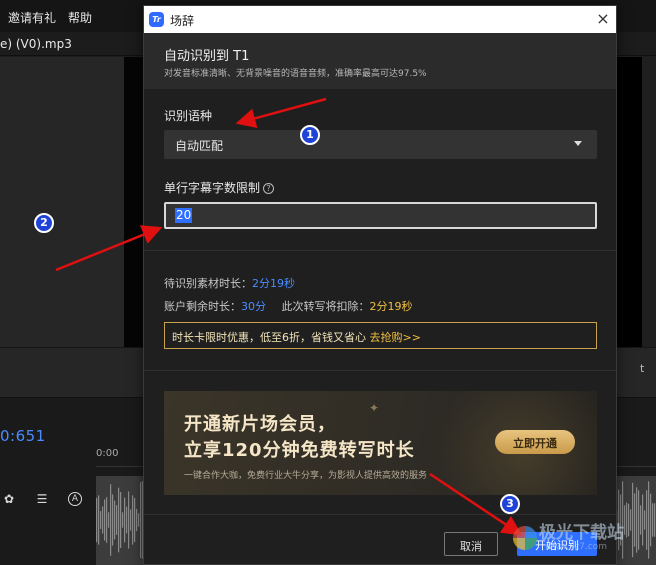 The width and height of the screenshot is (656, 565). Describe the element at coordinates (629, 202) in the screenshot. I see `preview-edge` at that location.